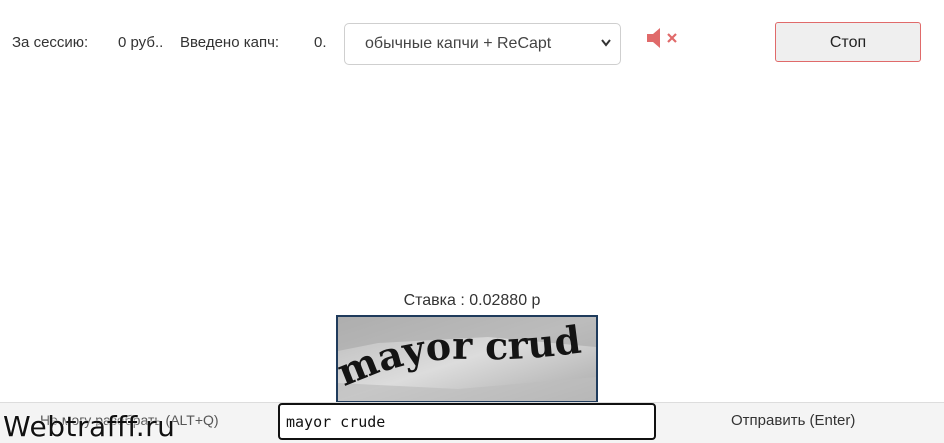  I want to click on captcha-type-select: обычные капчи + ReCapt, so click(482, 44).